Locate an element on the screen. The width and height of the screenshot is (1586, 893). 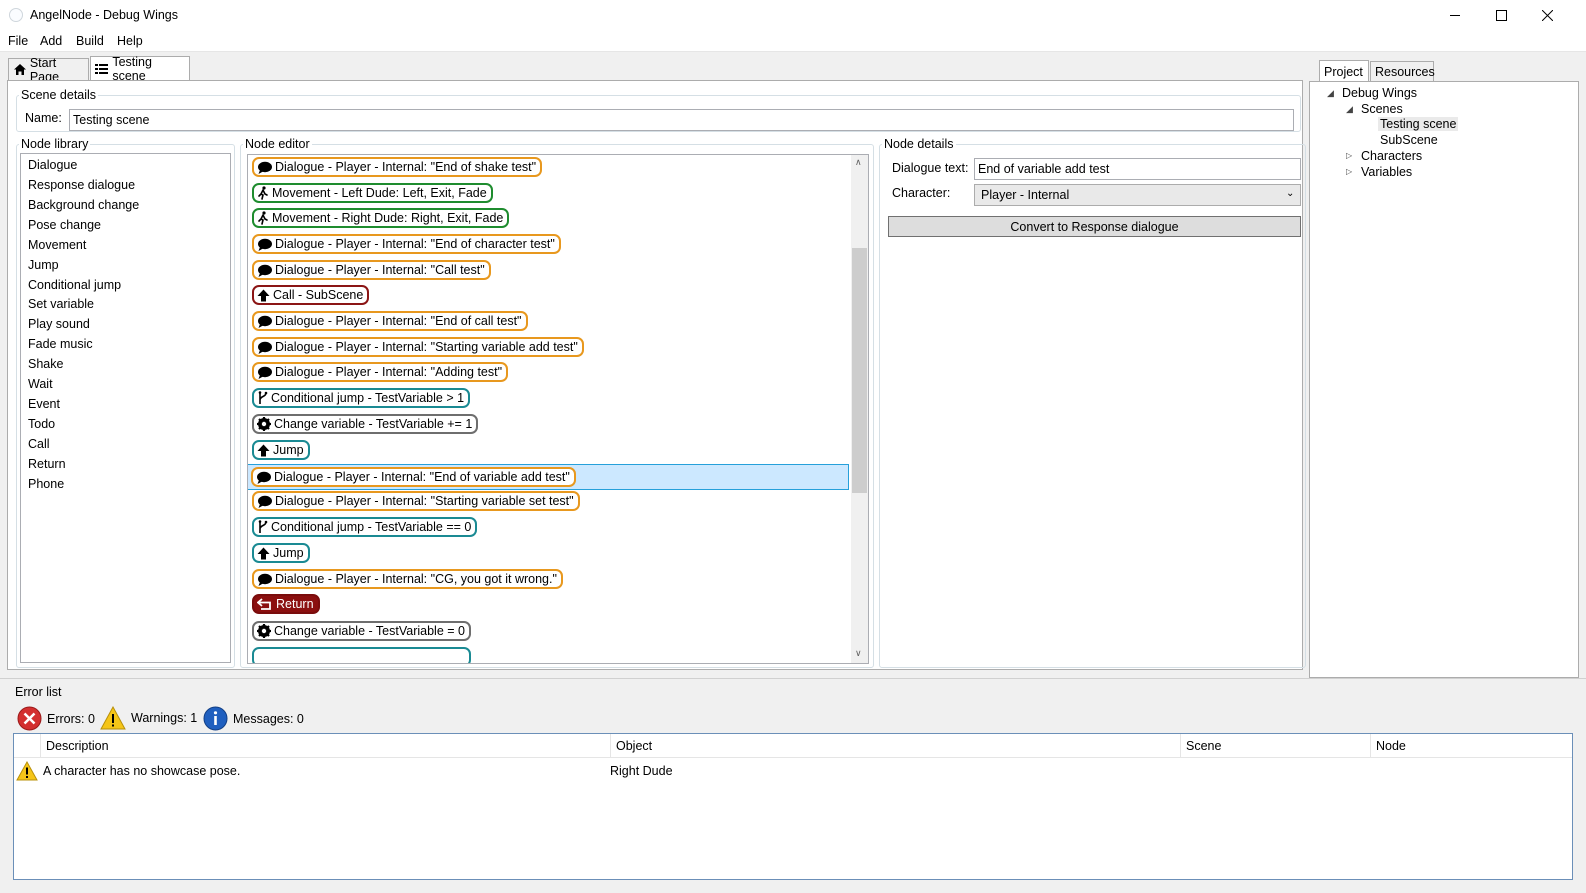
library-item-set-variable: Set variable is located at coordinates (61, 304).